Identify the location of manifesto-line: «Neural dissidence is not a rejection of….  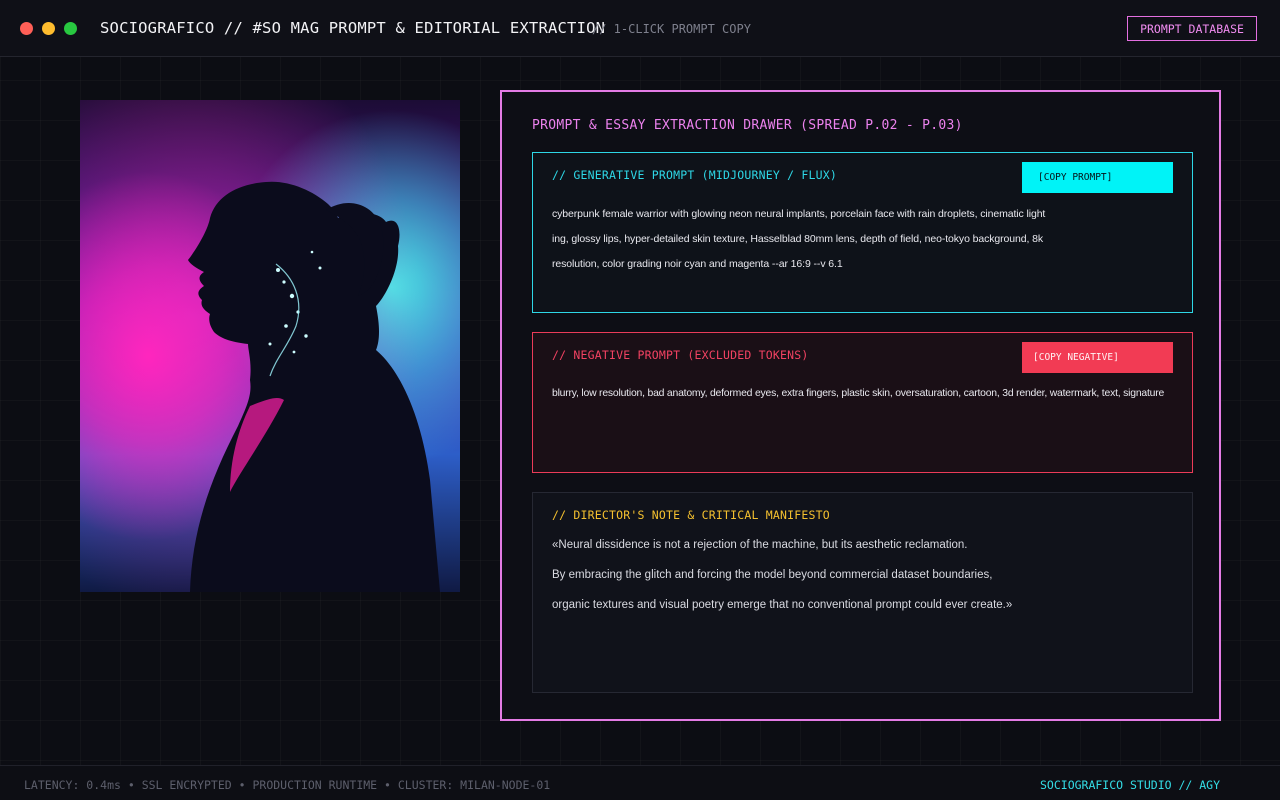
(760, 545).